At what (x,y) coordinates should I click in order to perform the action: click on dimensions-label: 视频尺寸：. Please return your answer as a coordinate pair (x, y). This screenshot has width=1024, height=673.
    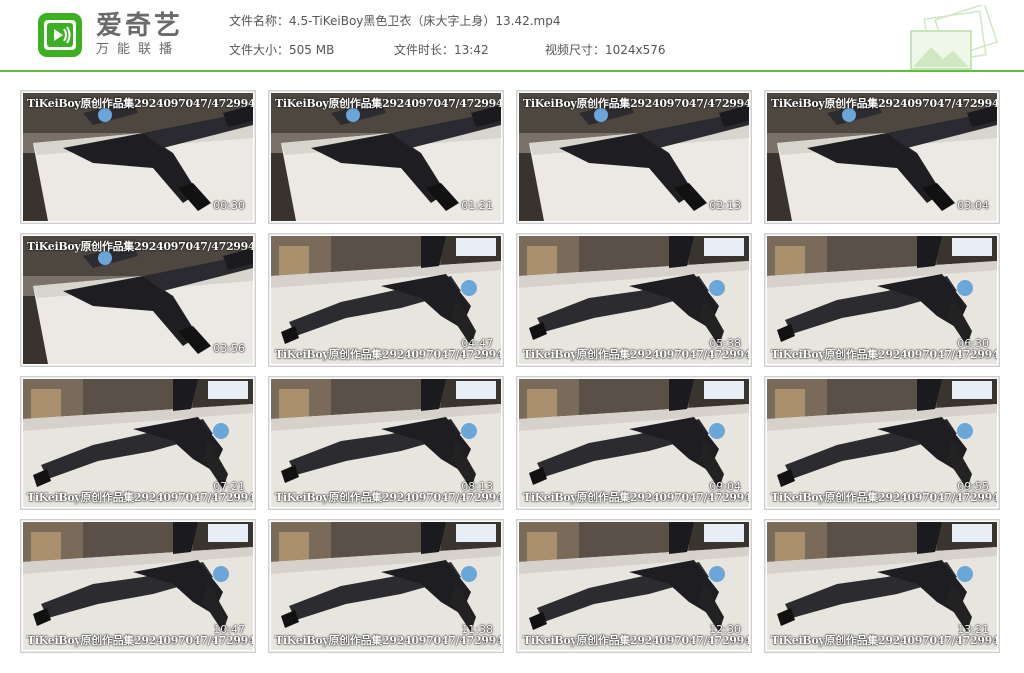
    Looking at the image, I should click on (575, 50).